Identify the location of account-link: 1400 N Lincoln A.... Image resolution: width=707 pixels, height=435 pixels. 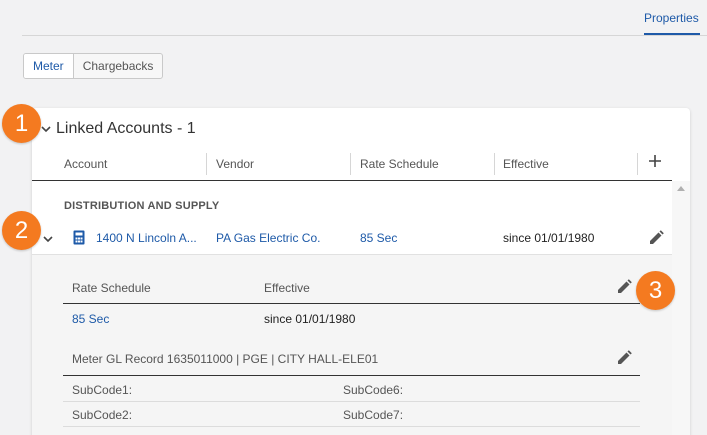
(146, 238).